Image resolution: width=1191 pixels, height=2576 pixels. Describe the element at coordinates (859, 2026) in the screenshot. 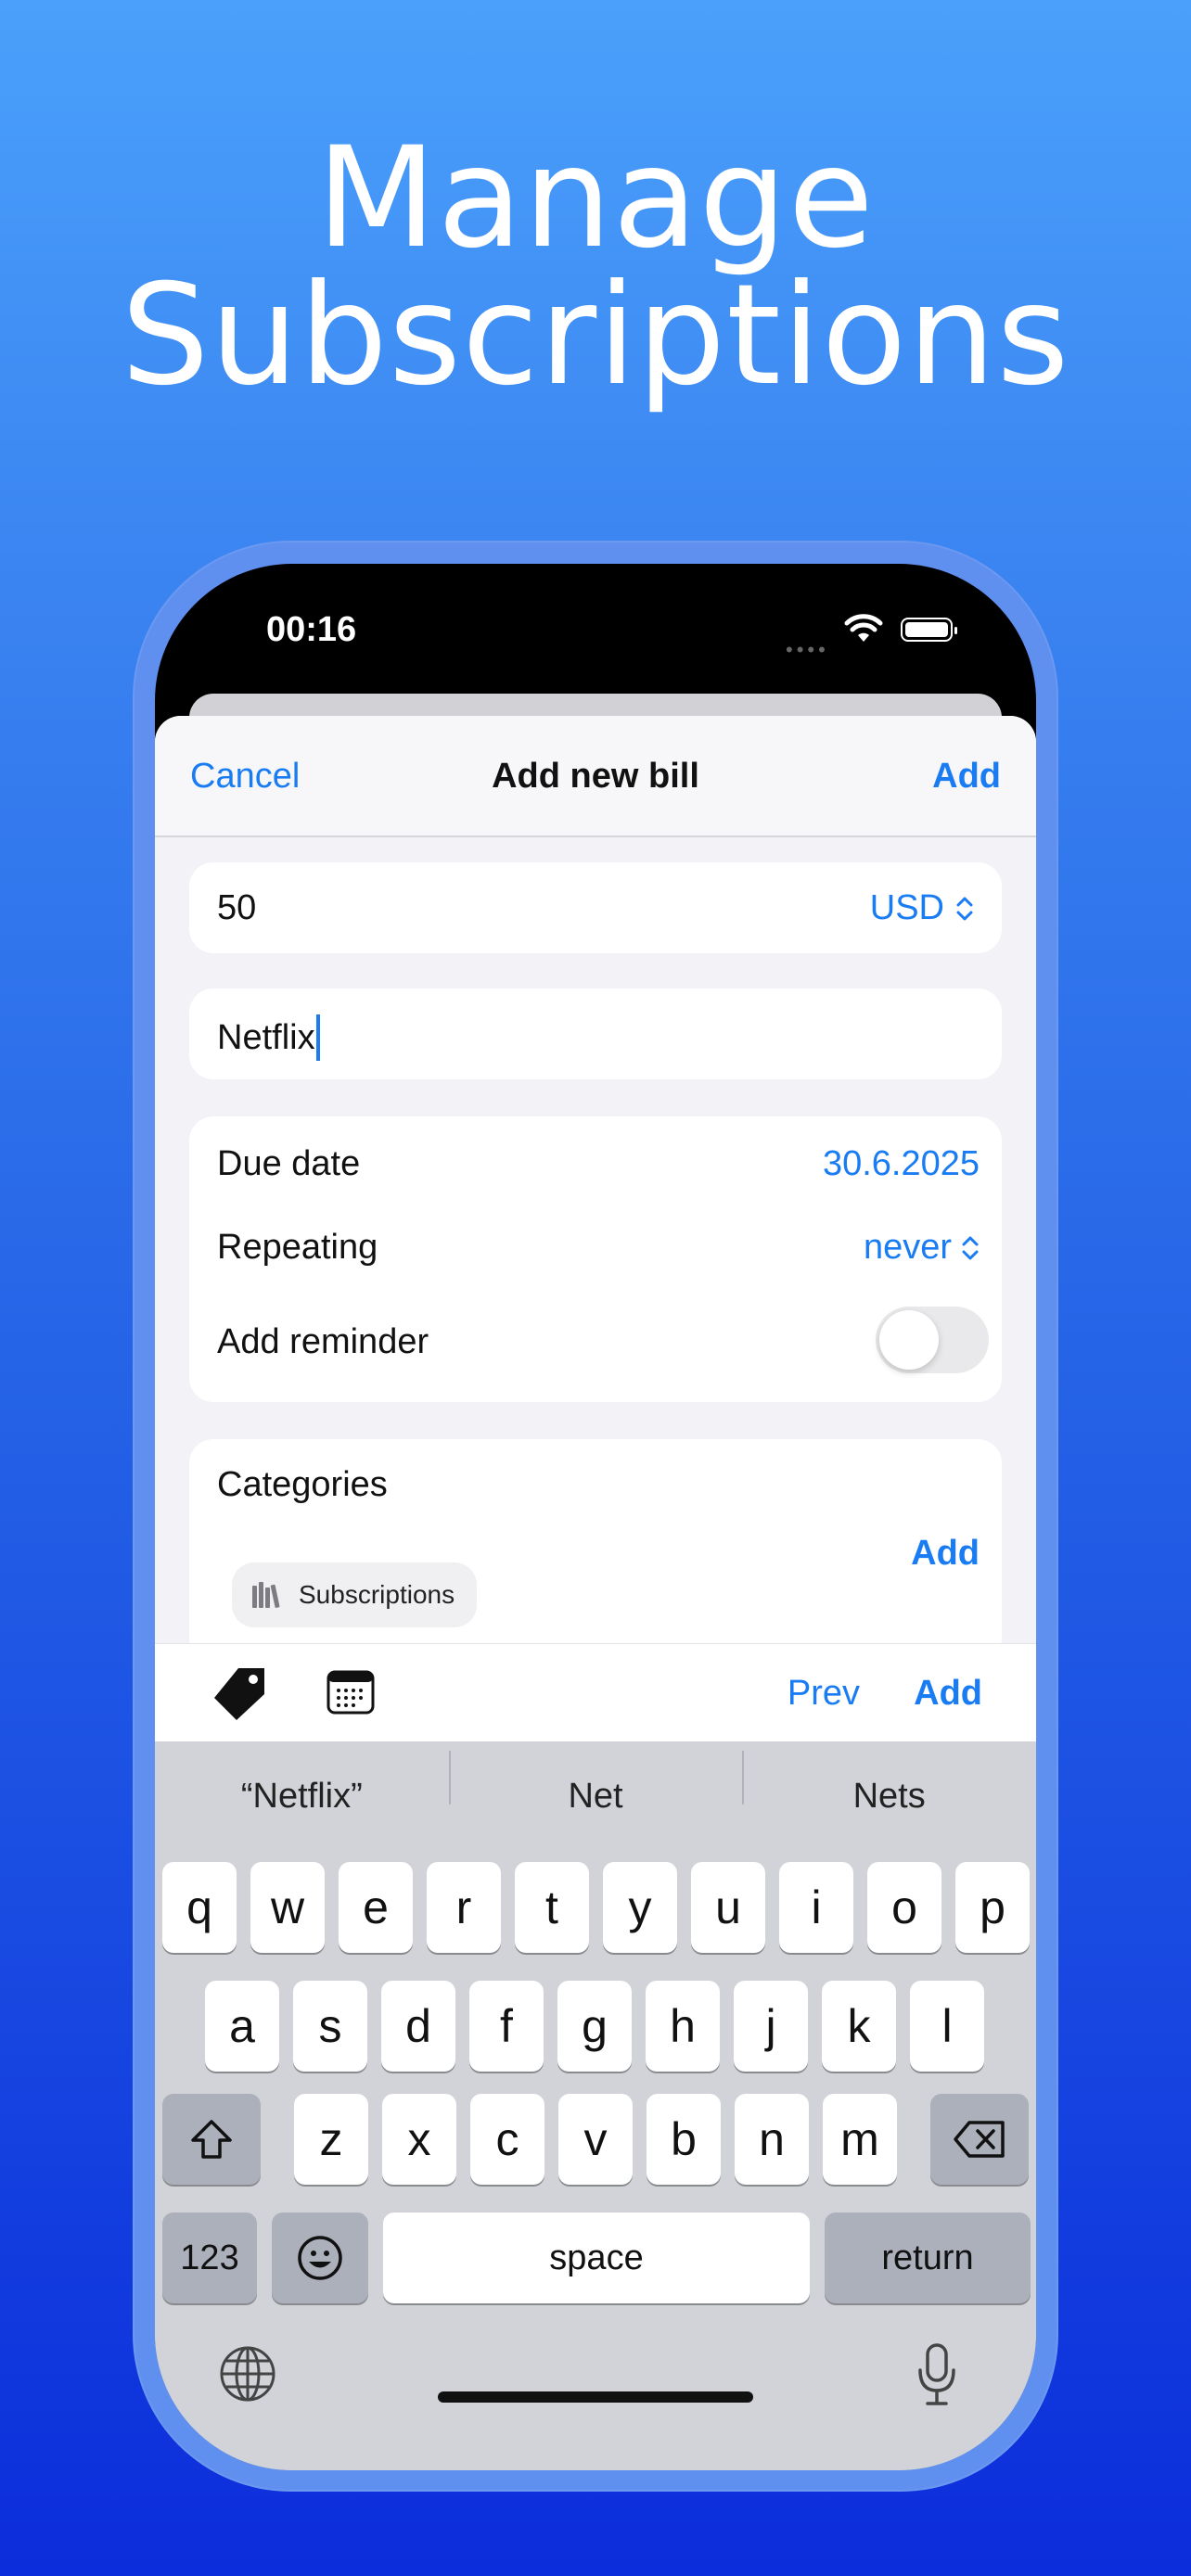

I see `key-k: k` at that location.